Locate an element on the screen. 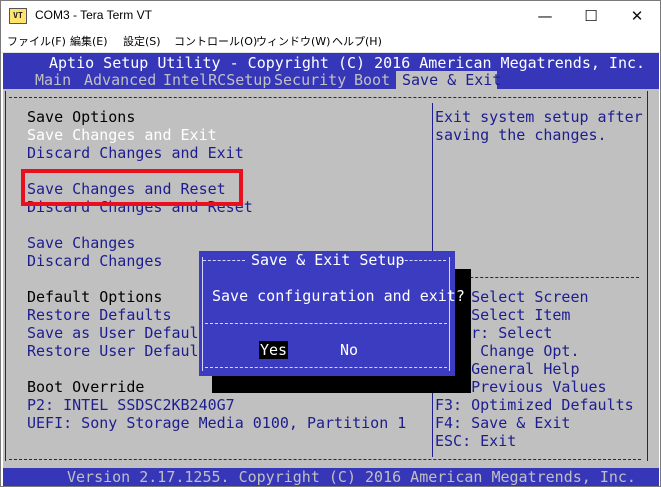 The height and width of the screenshot is (487, 661). heading-save-options: Save Options is located at coordinates (81, 117).